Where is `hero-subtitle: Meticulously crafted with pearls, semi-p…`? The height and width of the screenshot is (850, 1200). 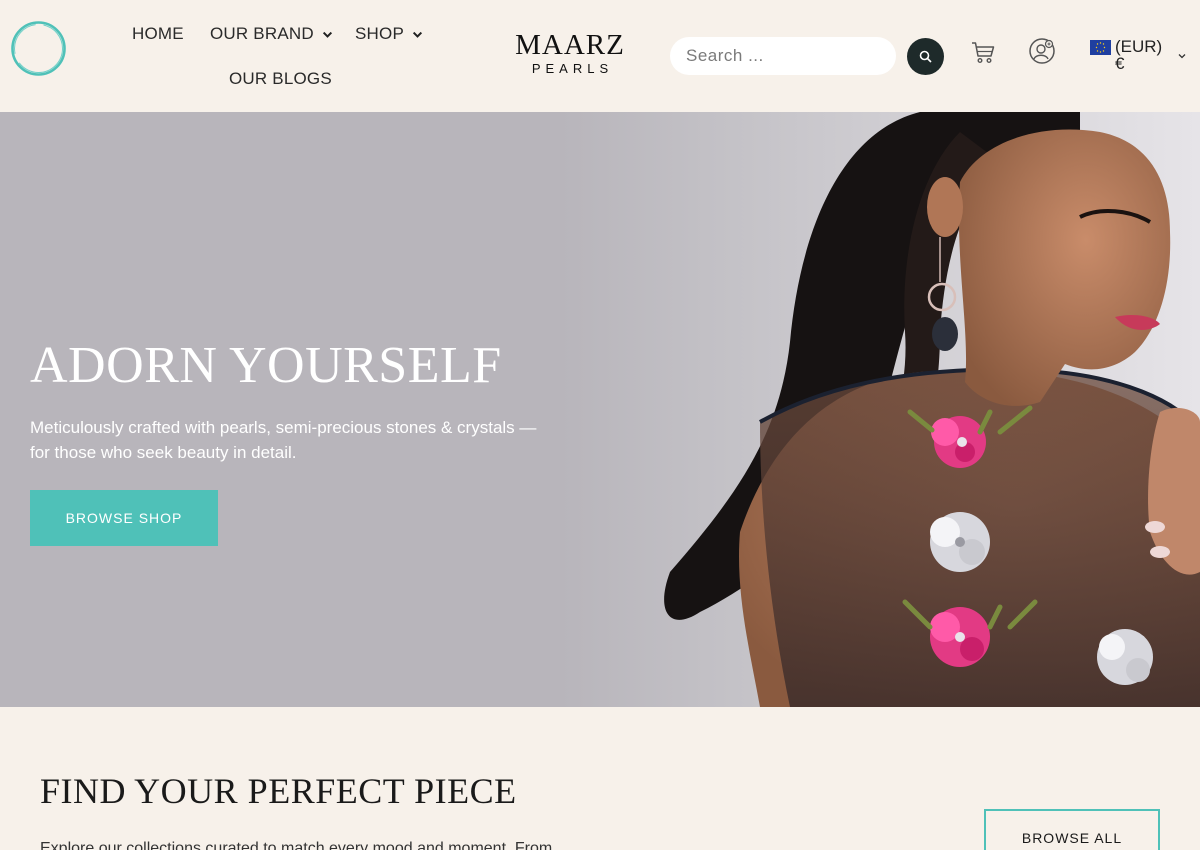
hero-subtitle: Meticulously crafted with pearls, semi-p… is located at coordinates (283, 440).